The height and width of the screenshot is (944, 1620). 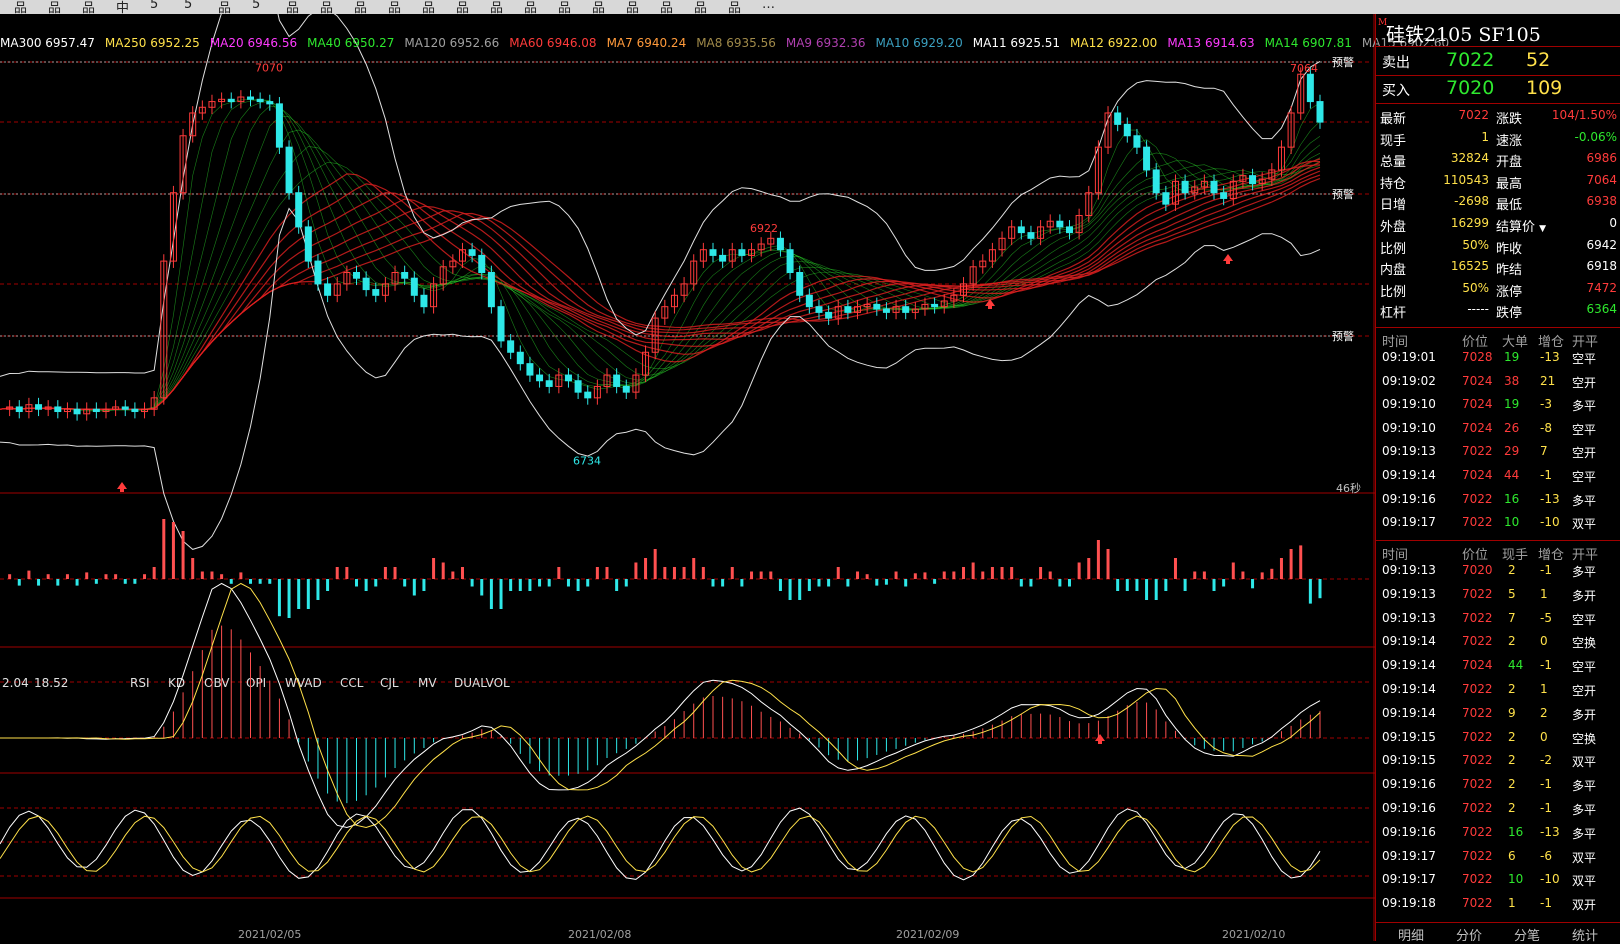 I want to click on table-row: 09:19:15 7022 2 -2 双平, so click(x=1498, y=762).